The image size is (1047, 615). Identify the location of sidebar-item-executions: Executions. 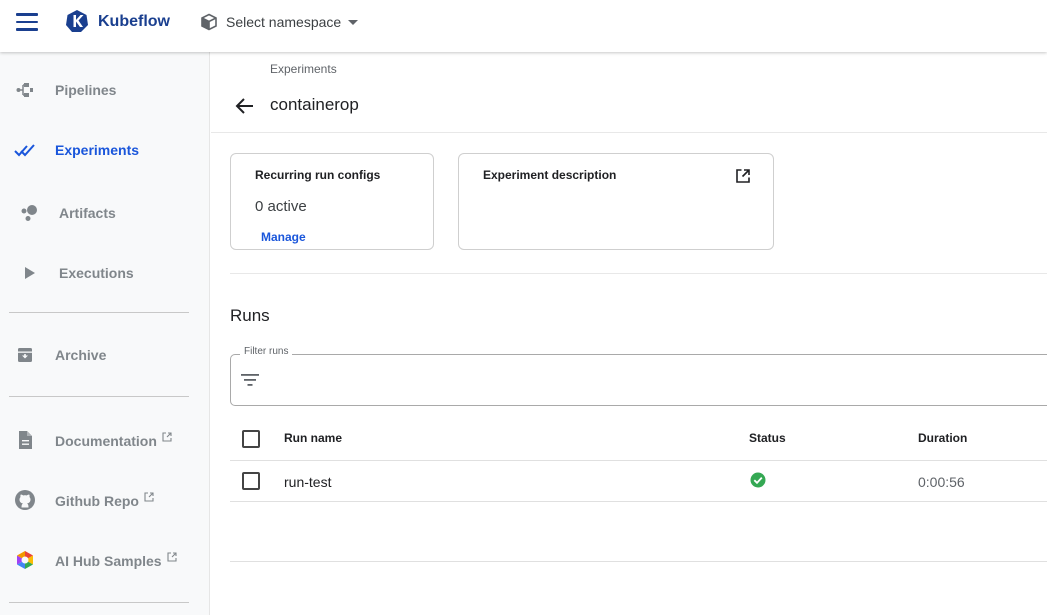
(104, 273).